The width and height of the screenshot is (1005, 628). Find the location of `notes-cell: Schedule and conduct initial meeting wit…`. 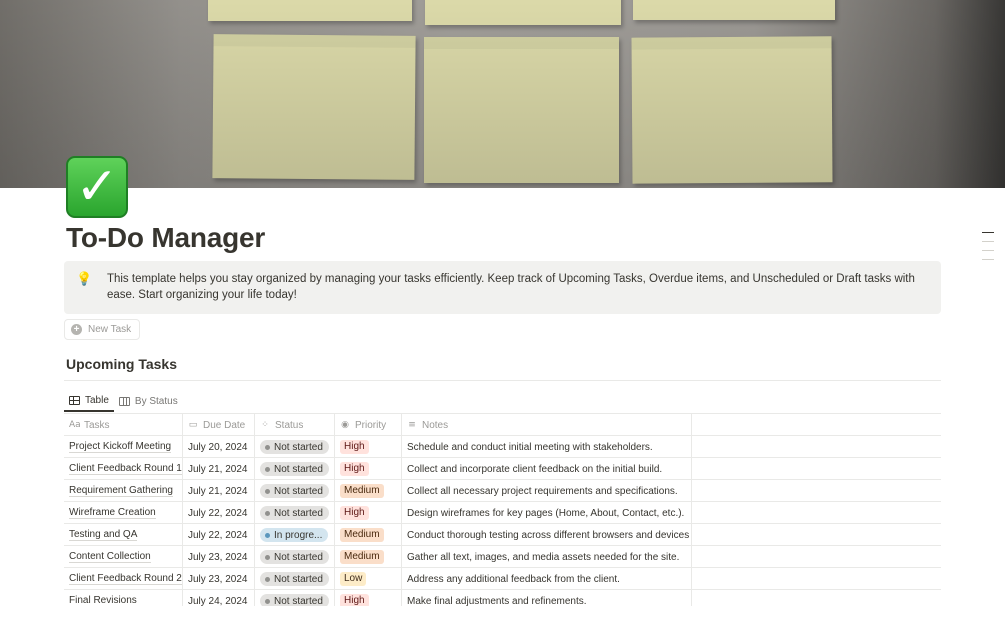

notes-cell: Schedule and conduct initial meeting wit… is located at coordinates (547, 447).